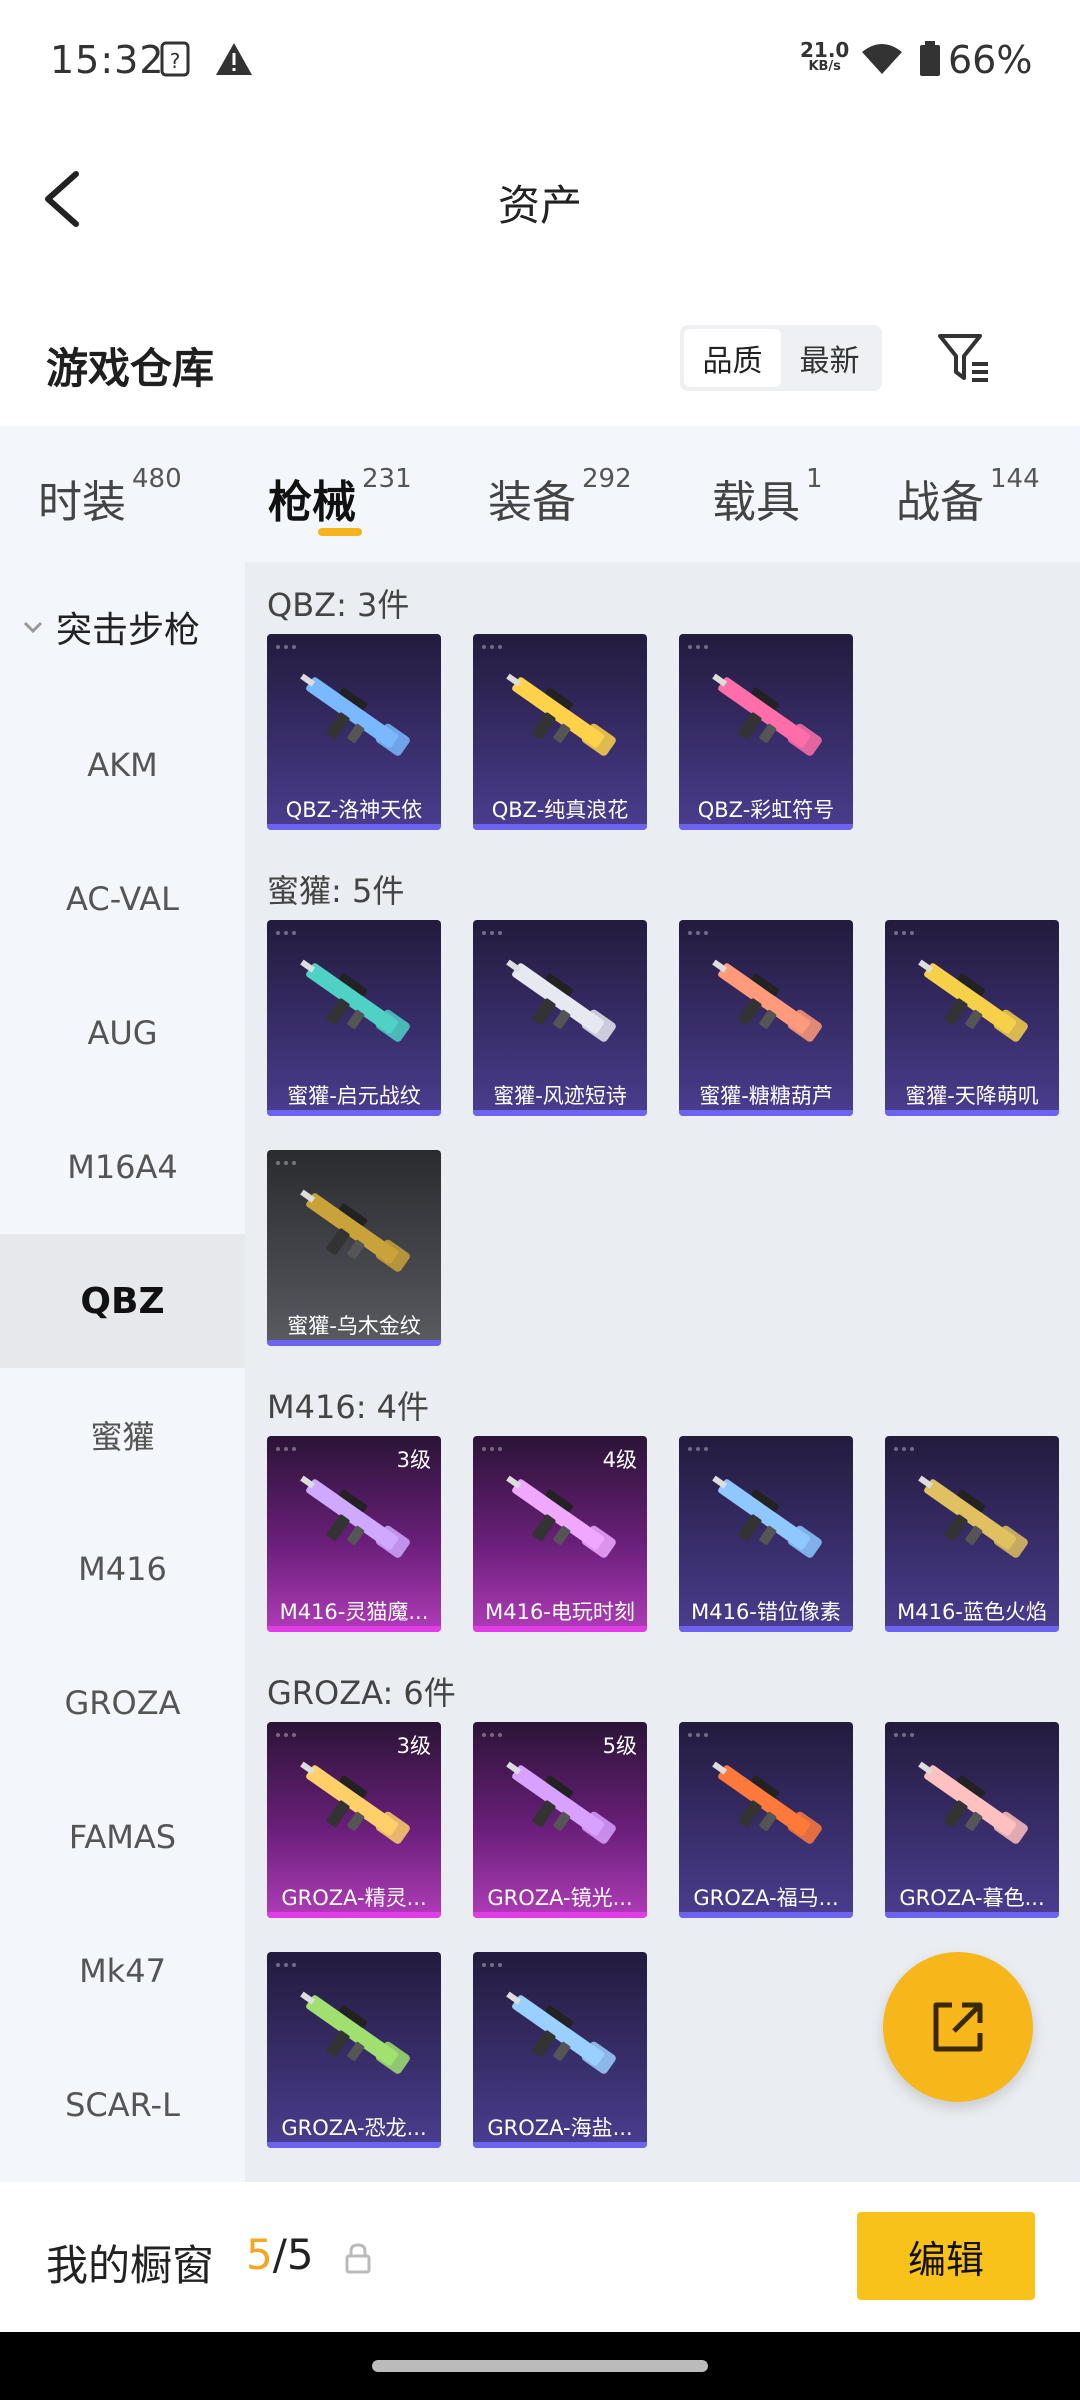 The image size is (1080, 2400). What do you see at coordinates (413, 1460) in the screenshot?
I see `skin-level-badge: 3级` at bounding box center [413, 1460].